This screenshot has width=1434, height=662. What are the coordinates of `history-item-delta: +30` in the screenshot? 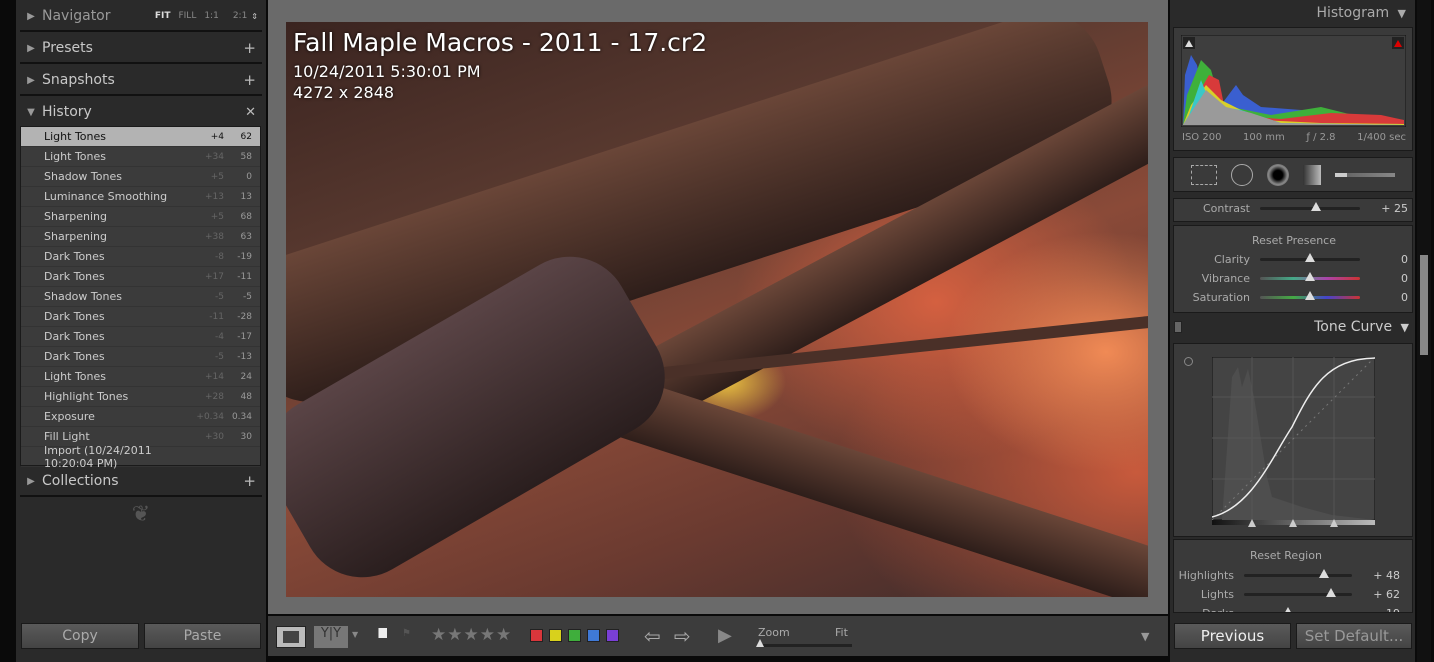 It's located at (214, 436).